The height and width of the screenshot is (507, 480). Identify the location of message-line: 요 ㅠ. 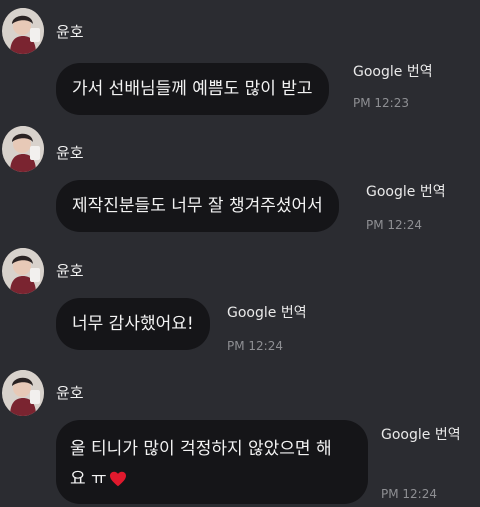
(212, 479).